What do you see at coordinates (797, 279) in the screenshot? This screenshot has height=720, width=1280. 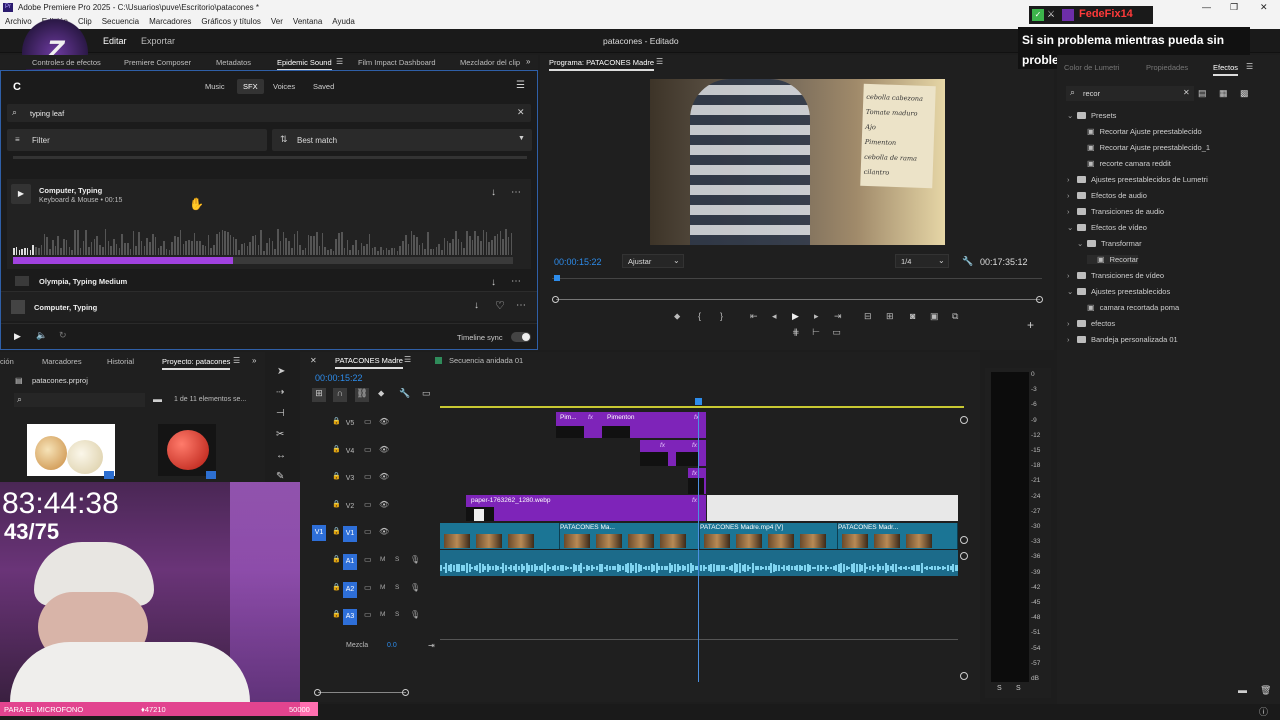 I see `program-mini-ruler` at bounding box center [797, 279].